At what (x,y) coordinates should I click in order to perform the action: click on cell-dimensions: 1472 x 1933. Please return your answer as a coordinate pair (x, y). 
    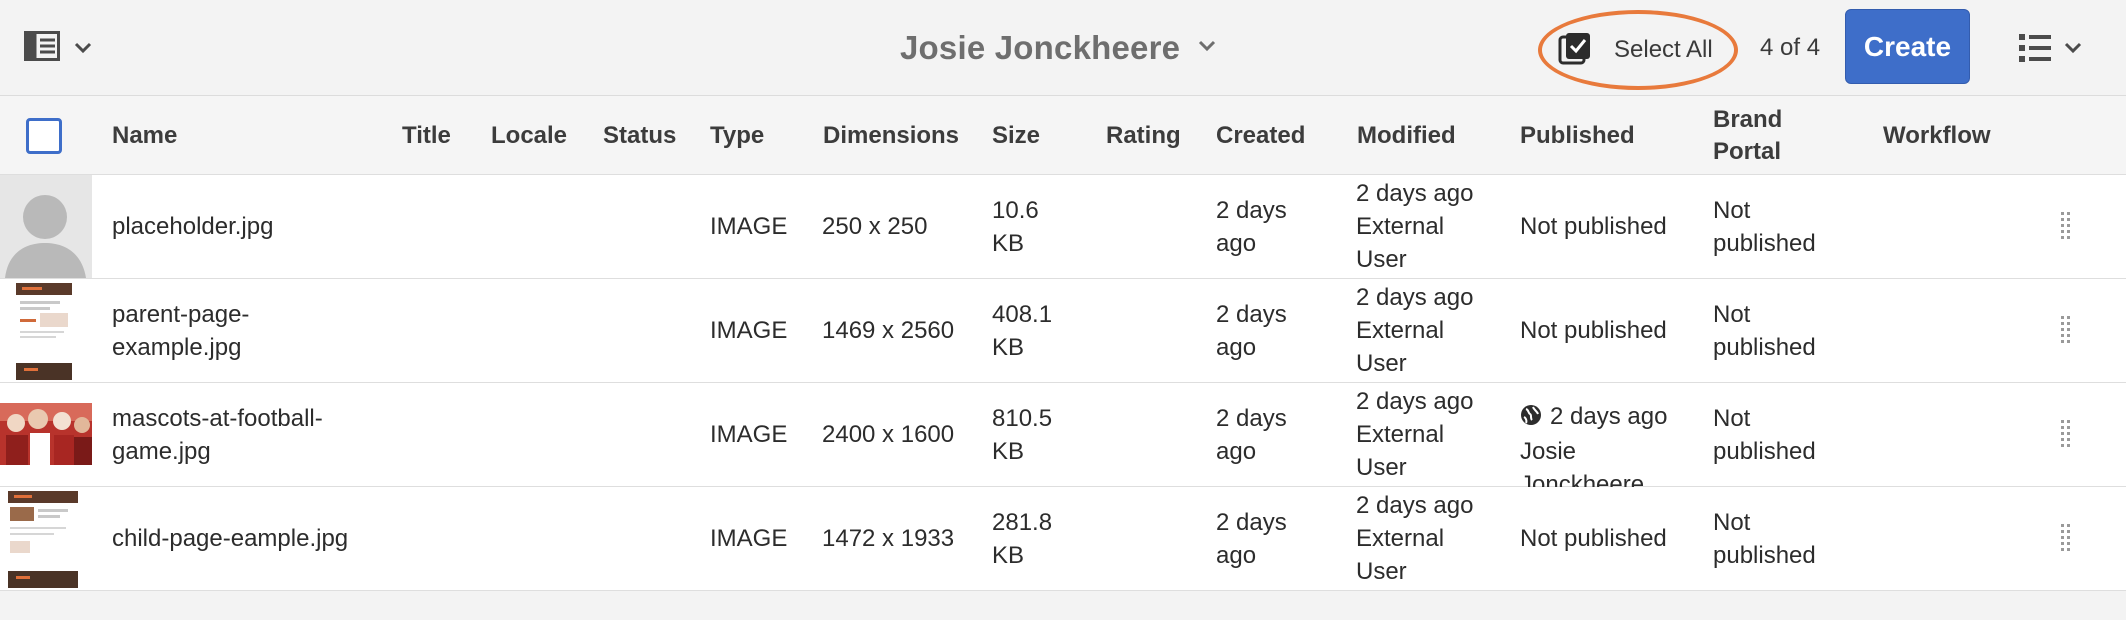
    Looking at the image, I should click on (888, 538).